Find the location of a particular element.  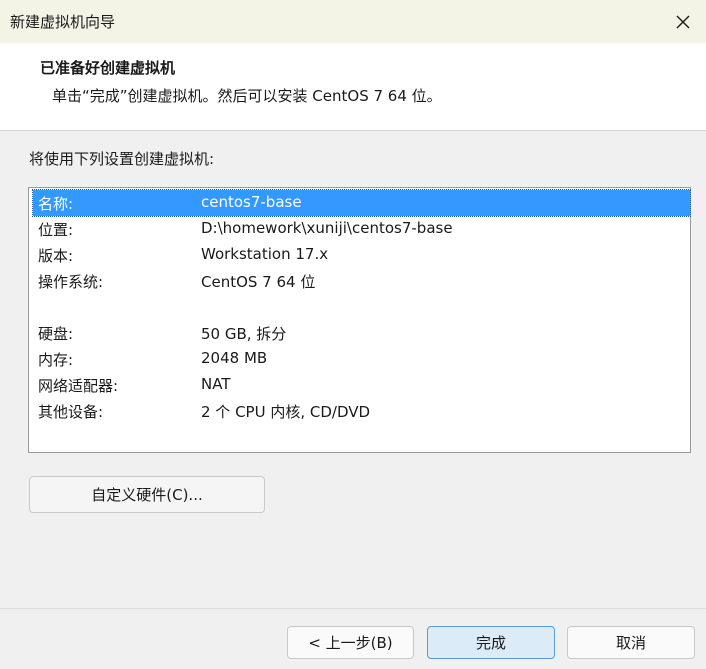

title-bar: 新建虚拟机向导 is located at coordinates (353, 21).